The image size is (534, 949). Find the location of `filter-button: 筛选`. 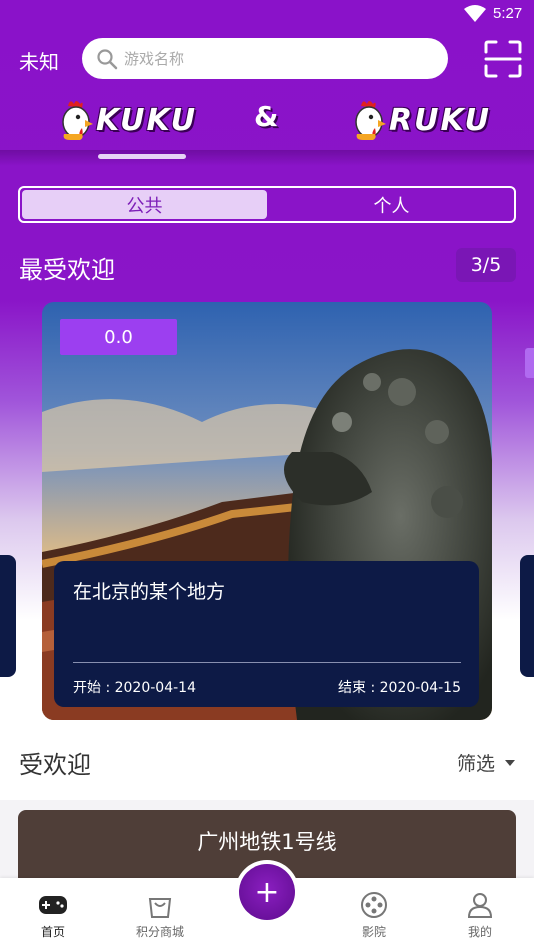

filter-button: 筛选 is located at coordinates (486, 762).